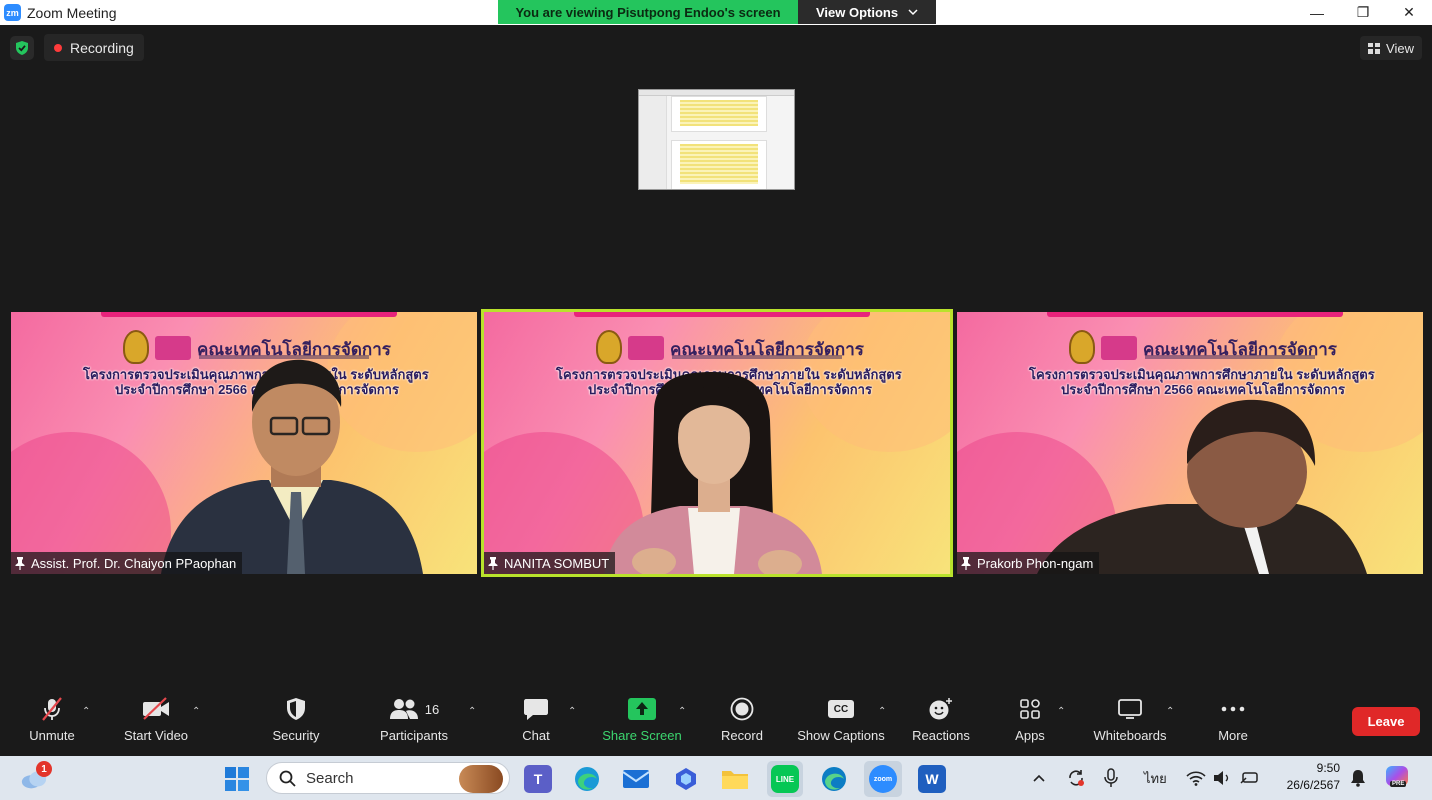 The height and width of the screenshot is (800, 1432). Describe the element at coordinates (572, 711) in the screenshot. I see `chat-options-chevron-icon: ⌃` at that location.